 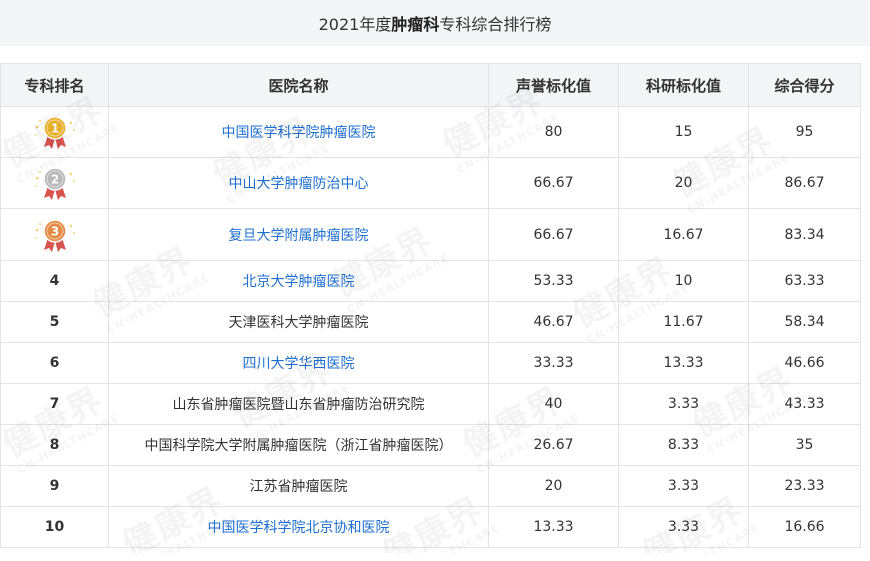 I want to click on hospital-cell: 天津医科大学肿瘤医院, so click(x=298, y=322).